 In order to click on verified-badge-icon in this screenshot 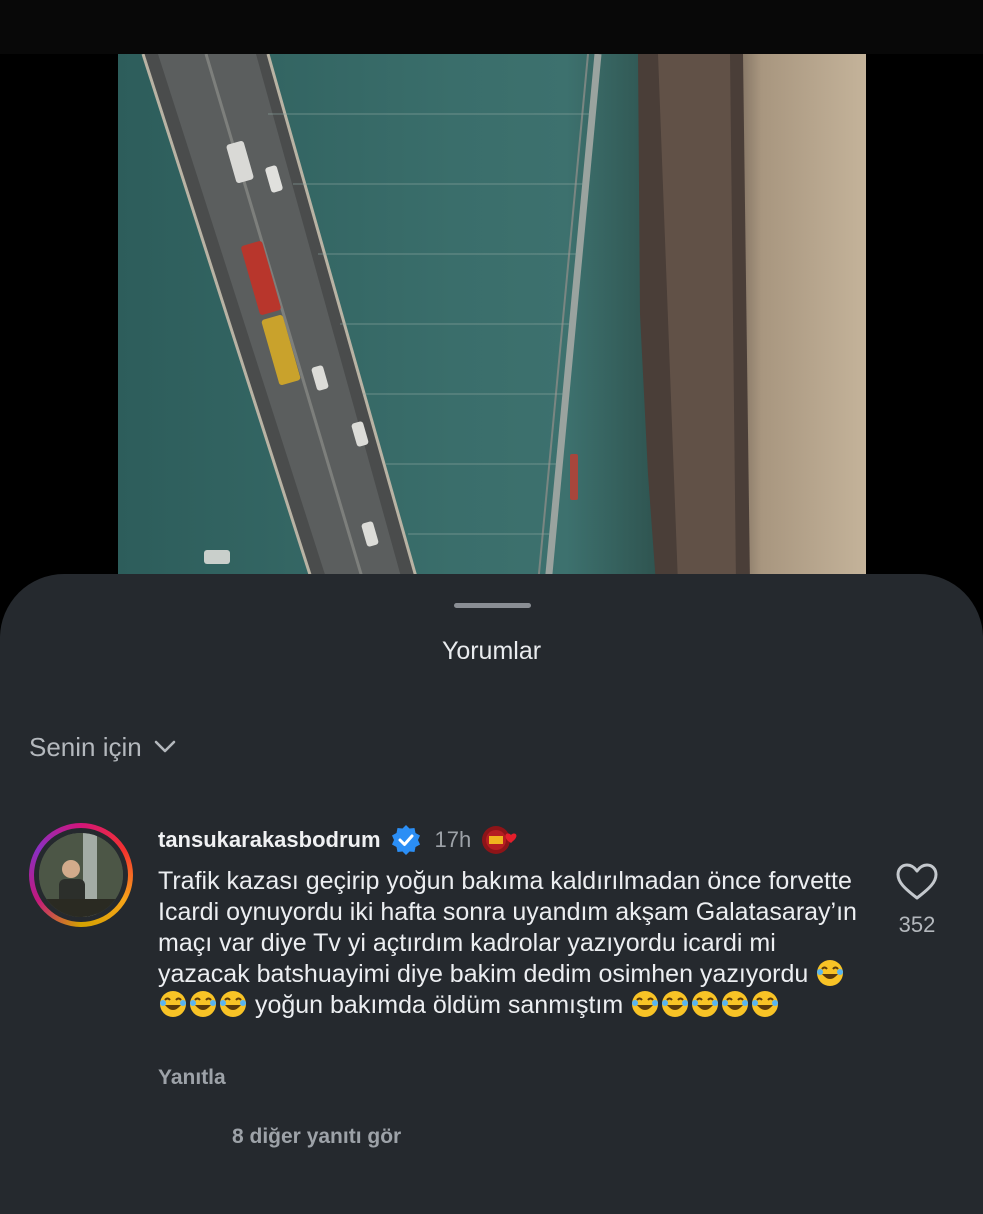, I will do `click(405, 840)`.